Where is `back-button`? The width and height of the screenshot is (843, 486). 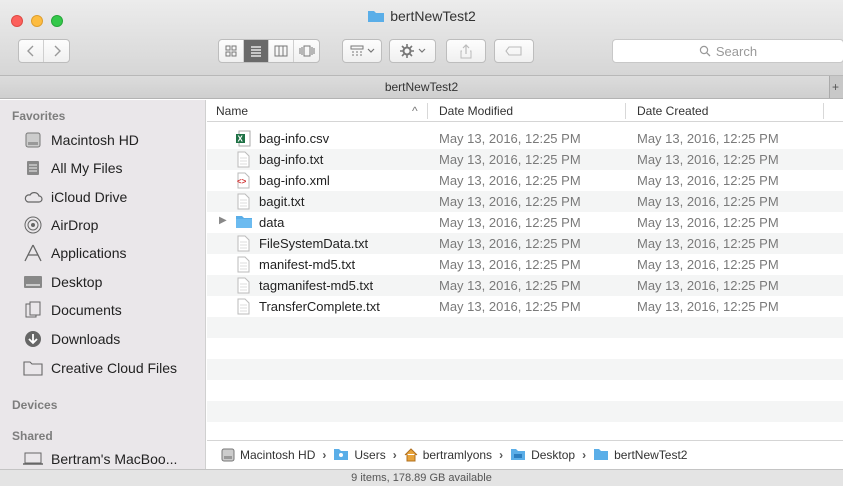 back-button is located at coordinates (31, 51).